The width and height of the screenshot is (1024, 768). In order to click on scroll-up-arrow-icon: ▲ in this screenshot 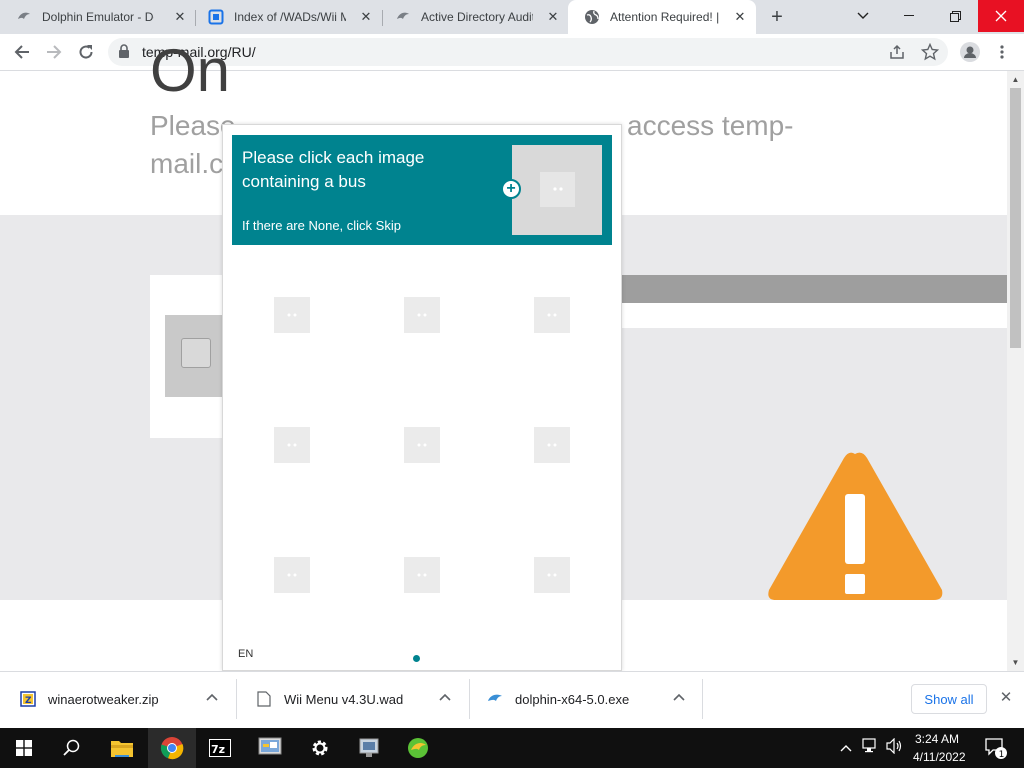, I will do `click(1015, 79)`.